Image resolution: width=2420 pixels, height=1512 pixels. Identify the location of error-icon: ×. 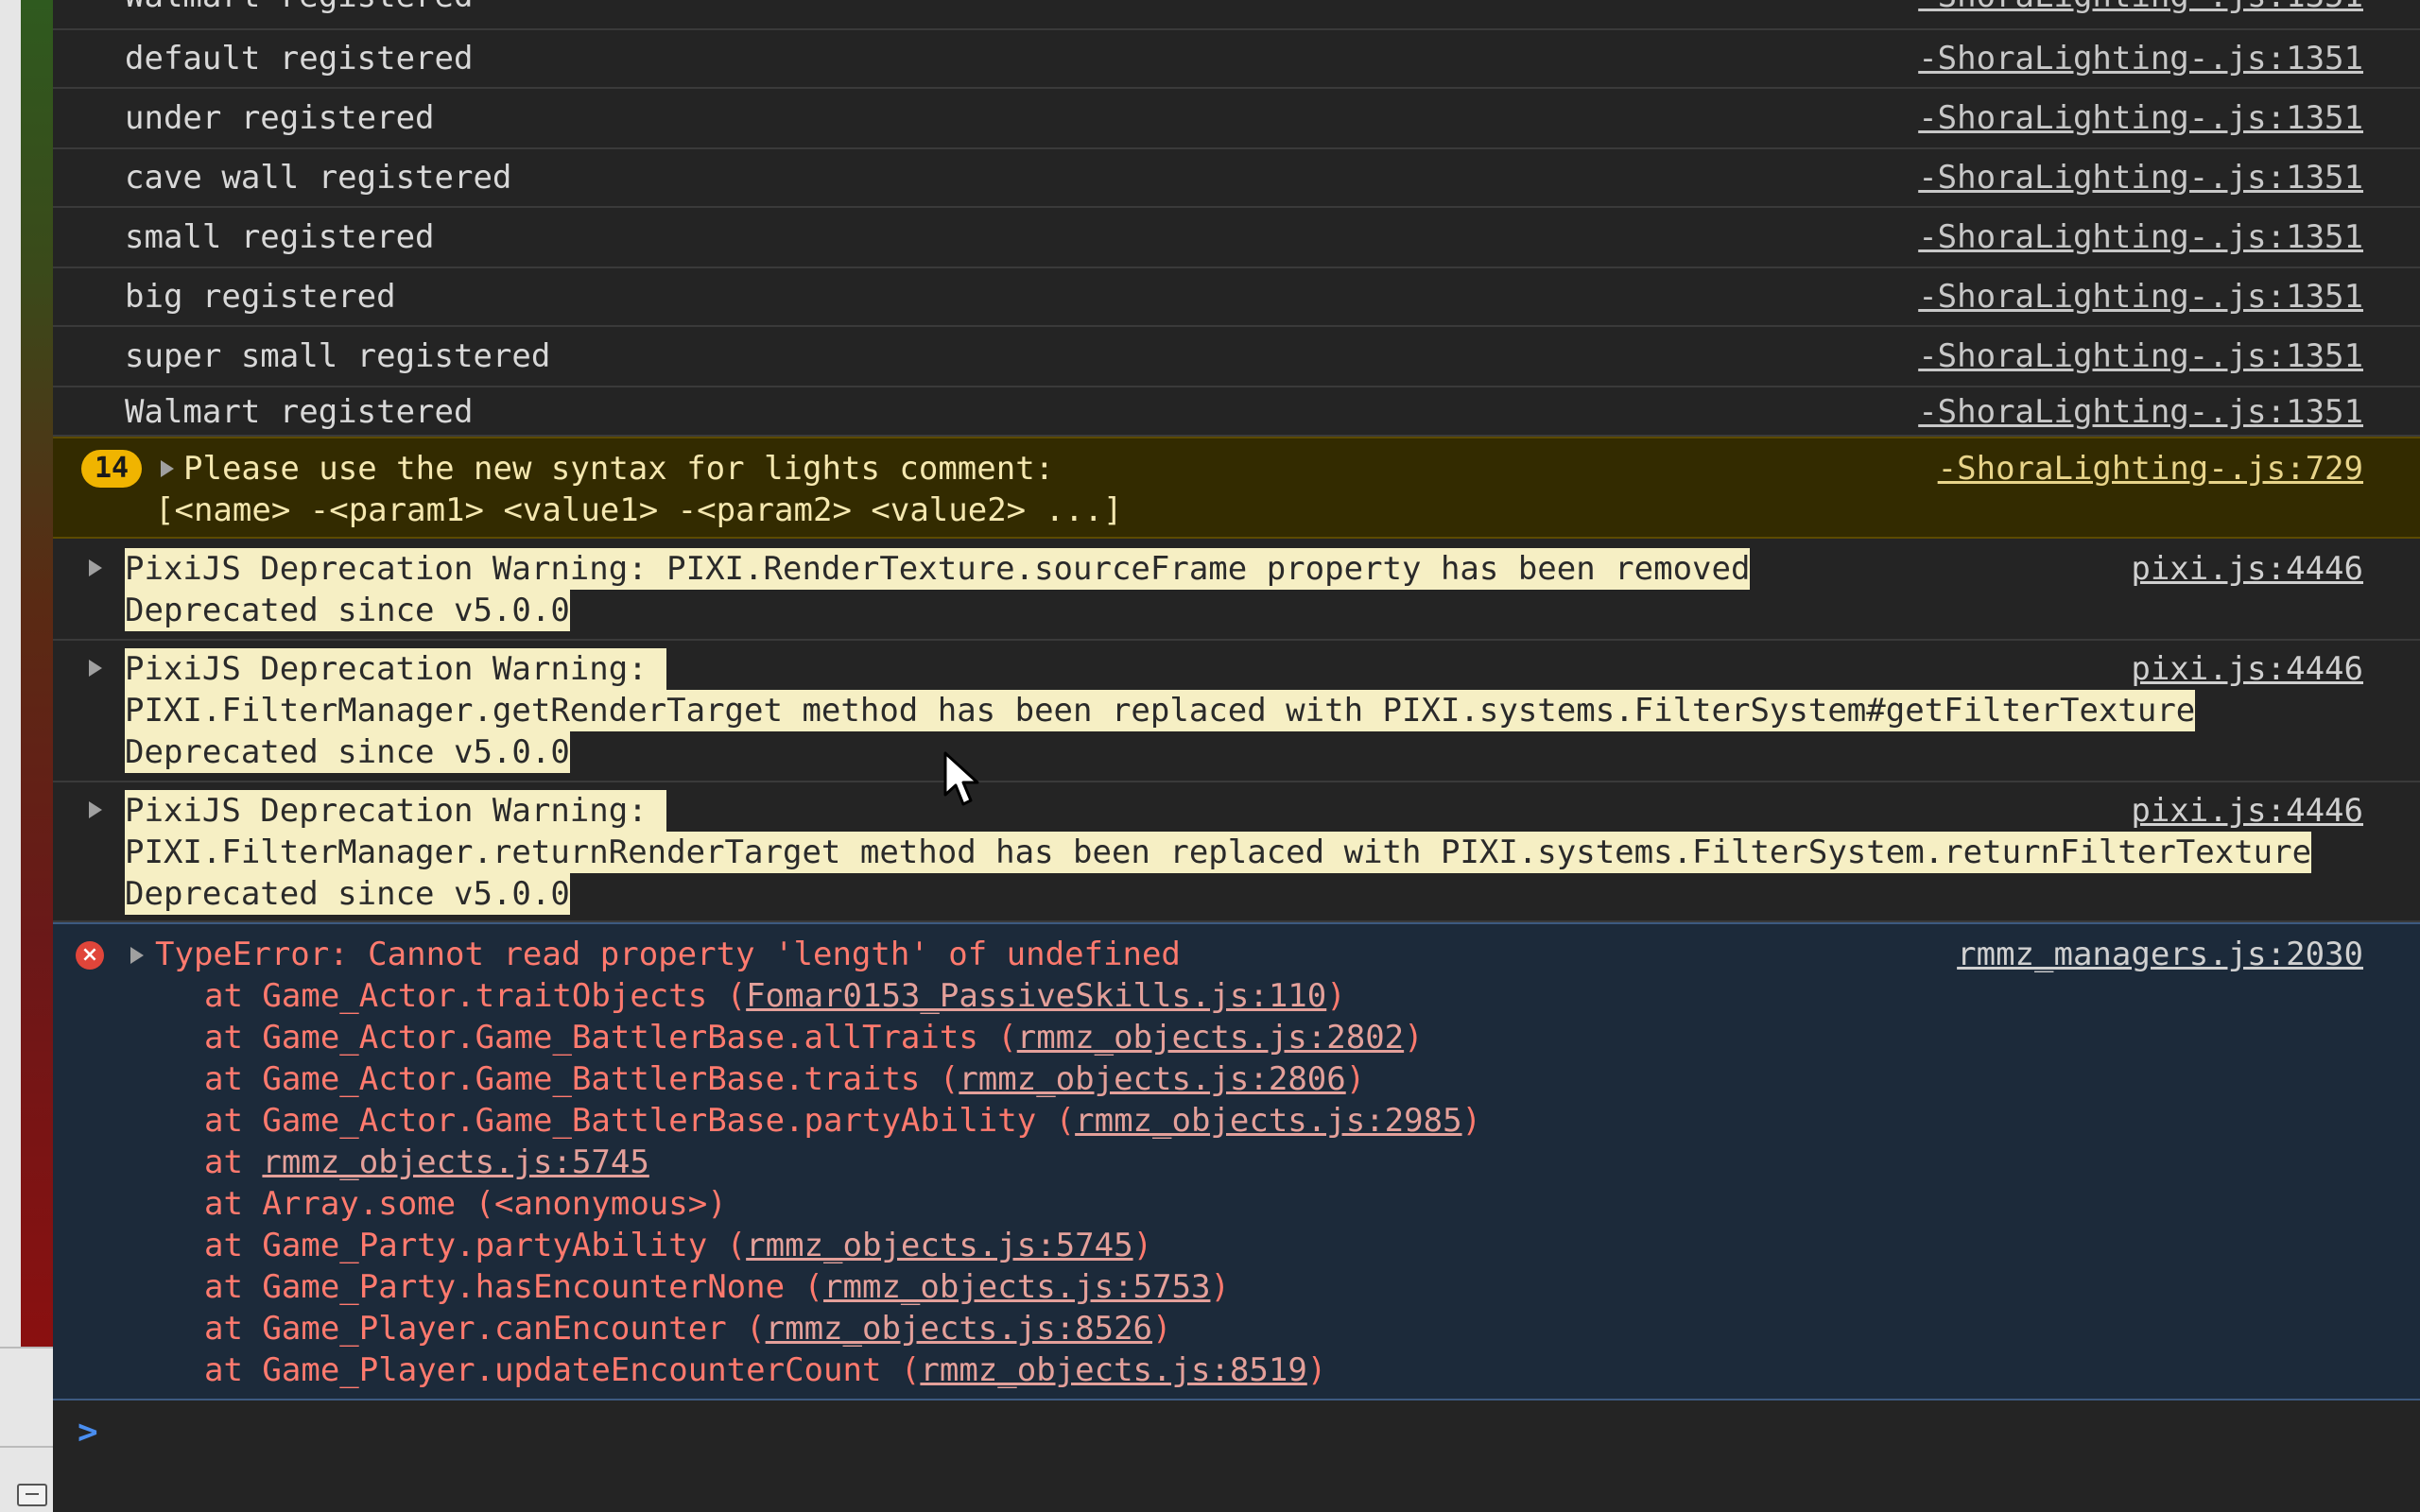
(90, 955).